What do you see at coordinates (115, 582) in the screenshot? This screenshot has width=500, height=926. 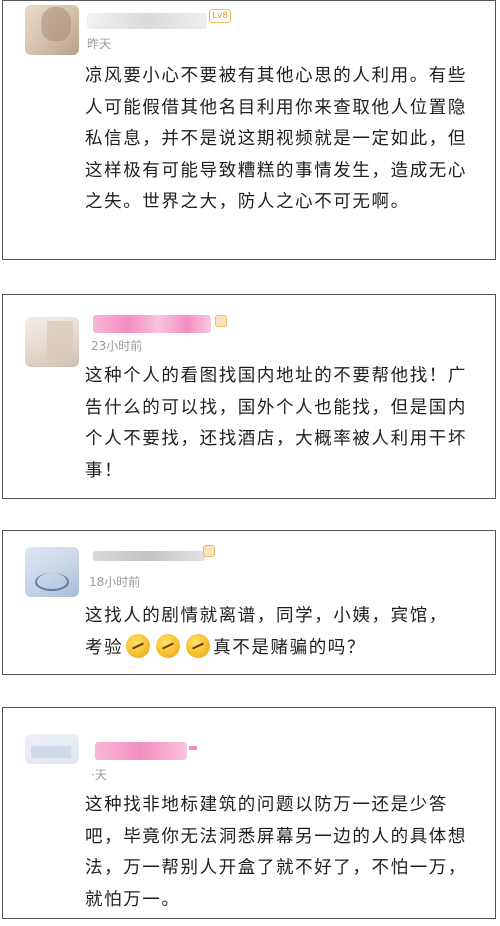 I see `comment-time: 18小时前` at bounding box center [115, 582].